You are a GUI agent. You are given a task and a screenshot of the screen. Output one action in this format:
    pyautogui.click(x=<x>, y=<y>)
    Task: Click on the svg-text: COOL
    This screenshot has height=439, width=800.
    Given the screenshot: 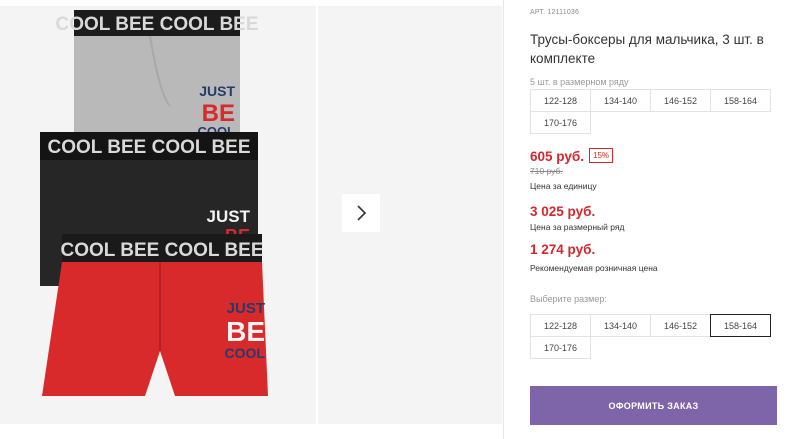 What is the action you would take?
    pyautogui.click(x=245, y=353)
    